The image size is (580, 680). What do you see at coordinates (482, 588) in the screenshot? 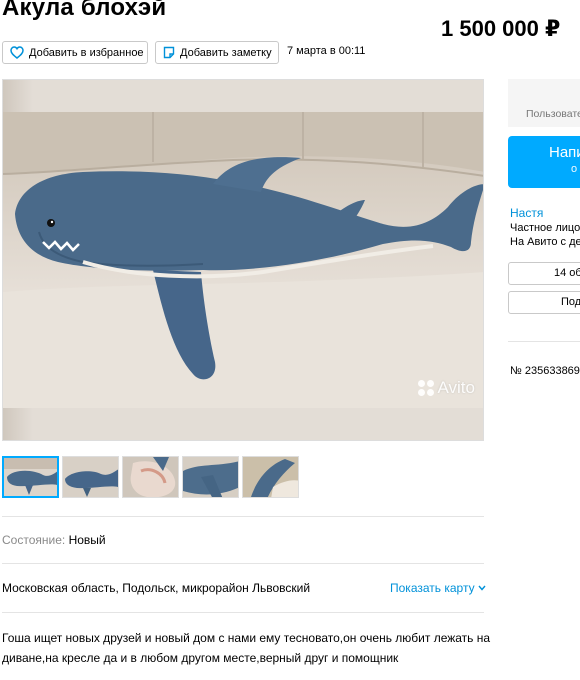
I see `chevron-down-icon` at bounding box center [482, 588].